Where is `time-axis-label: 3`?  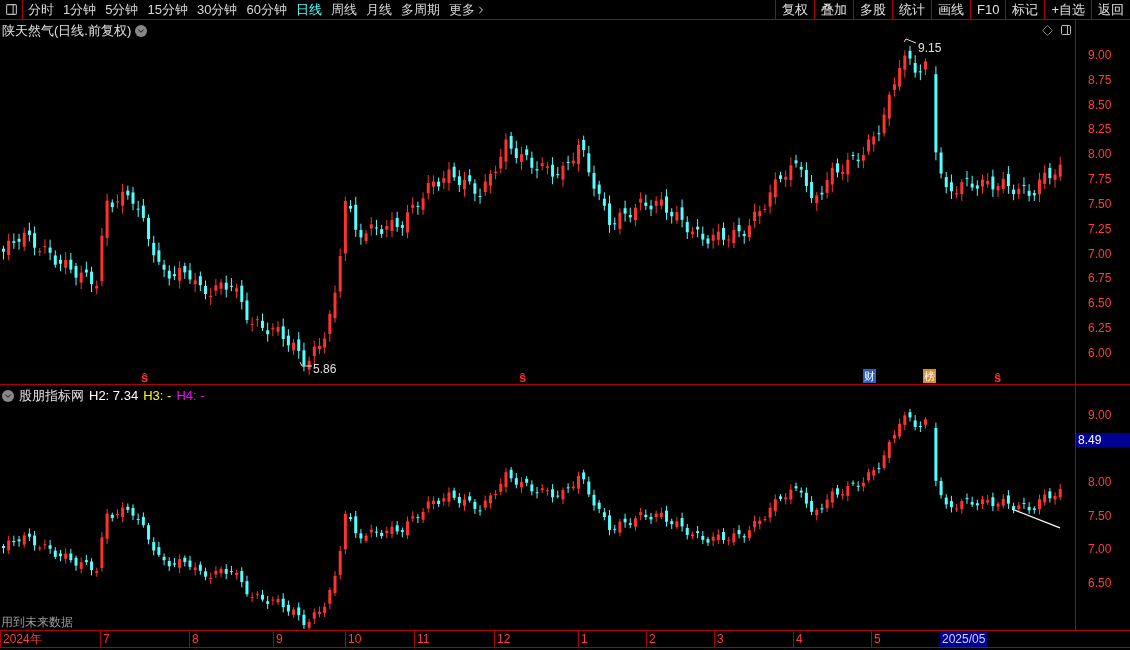 time-axis-label: 3 is located at coordinates (719, 639).